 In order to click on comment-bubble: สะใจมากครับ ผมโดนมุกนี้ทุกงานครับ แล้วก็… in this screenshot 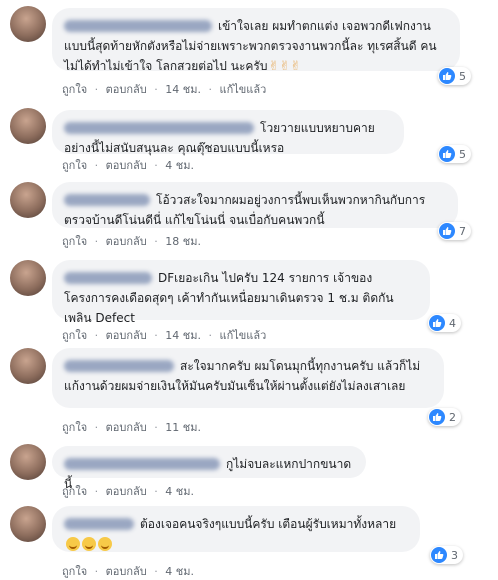, I will do `click(248, 378)`.